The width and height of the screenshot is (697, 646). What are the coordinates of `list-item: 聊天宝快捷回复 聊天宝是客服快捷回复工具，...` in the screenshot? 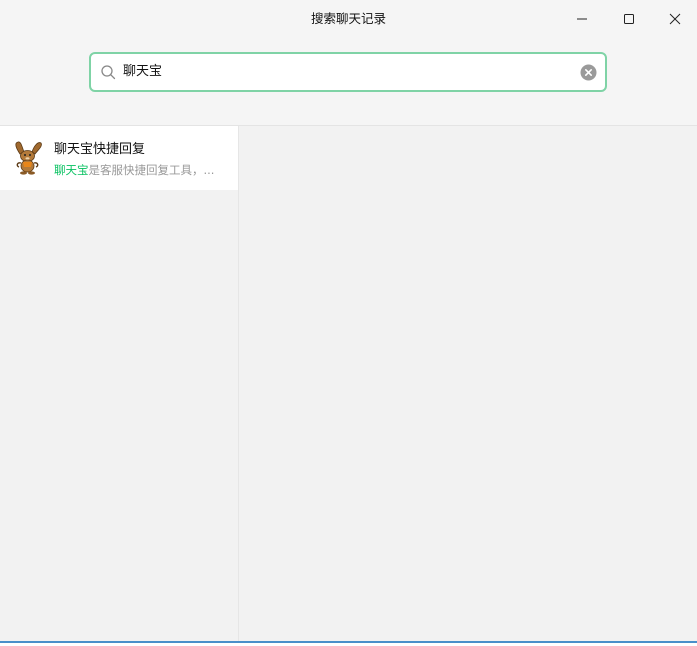 It's located at (119, 158).